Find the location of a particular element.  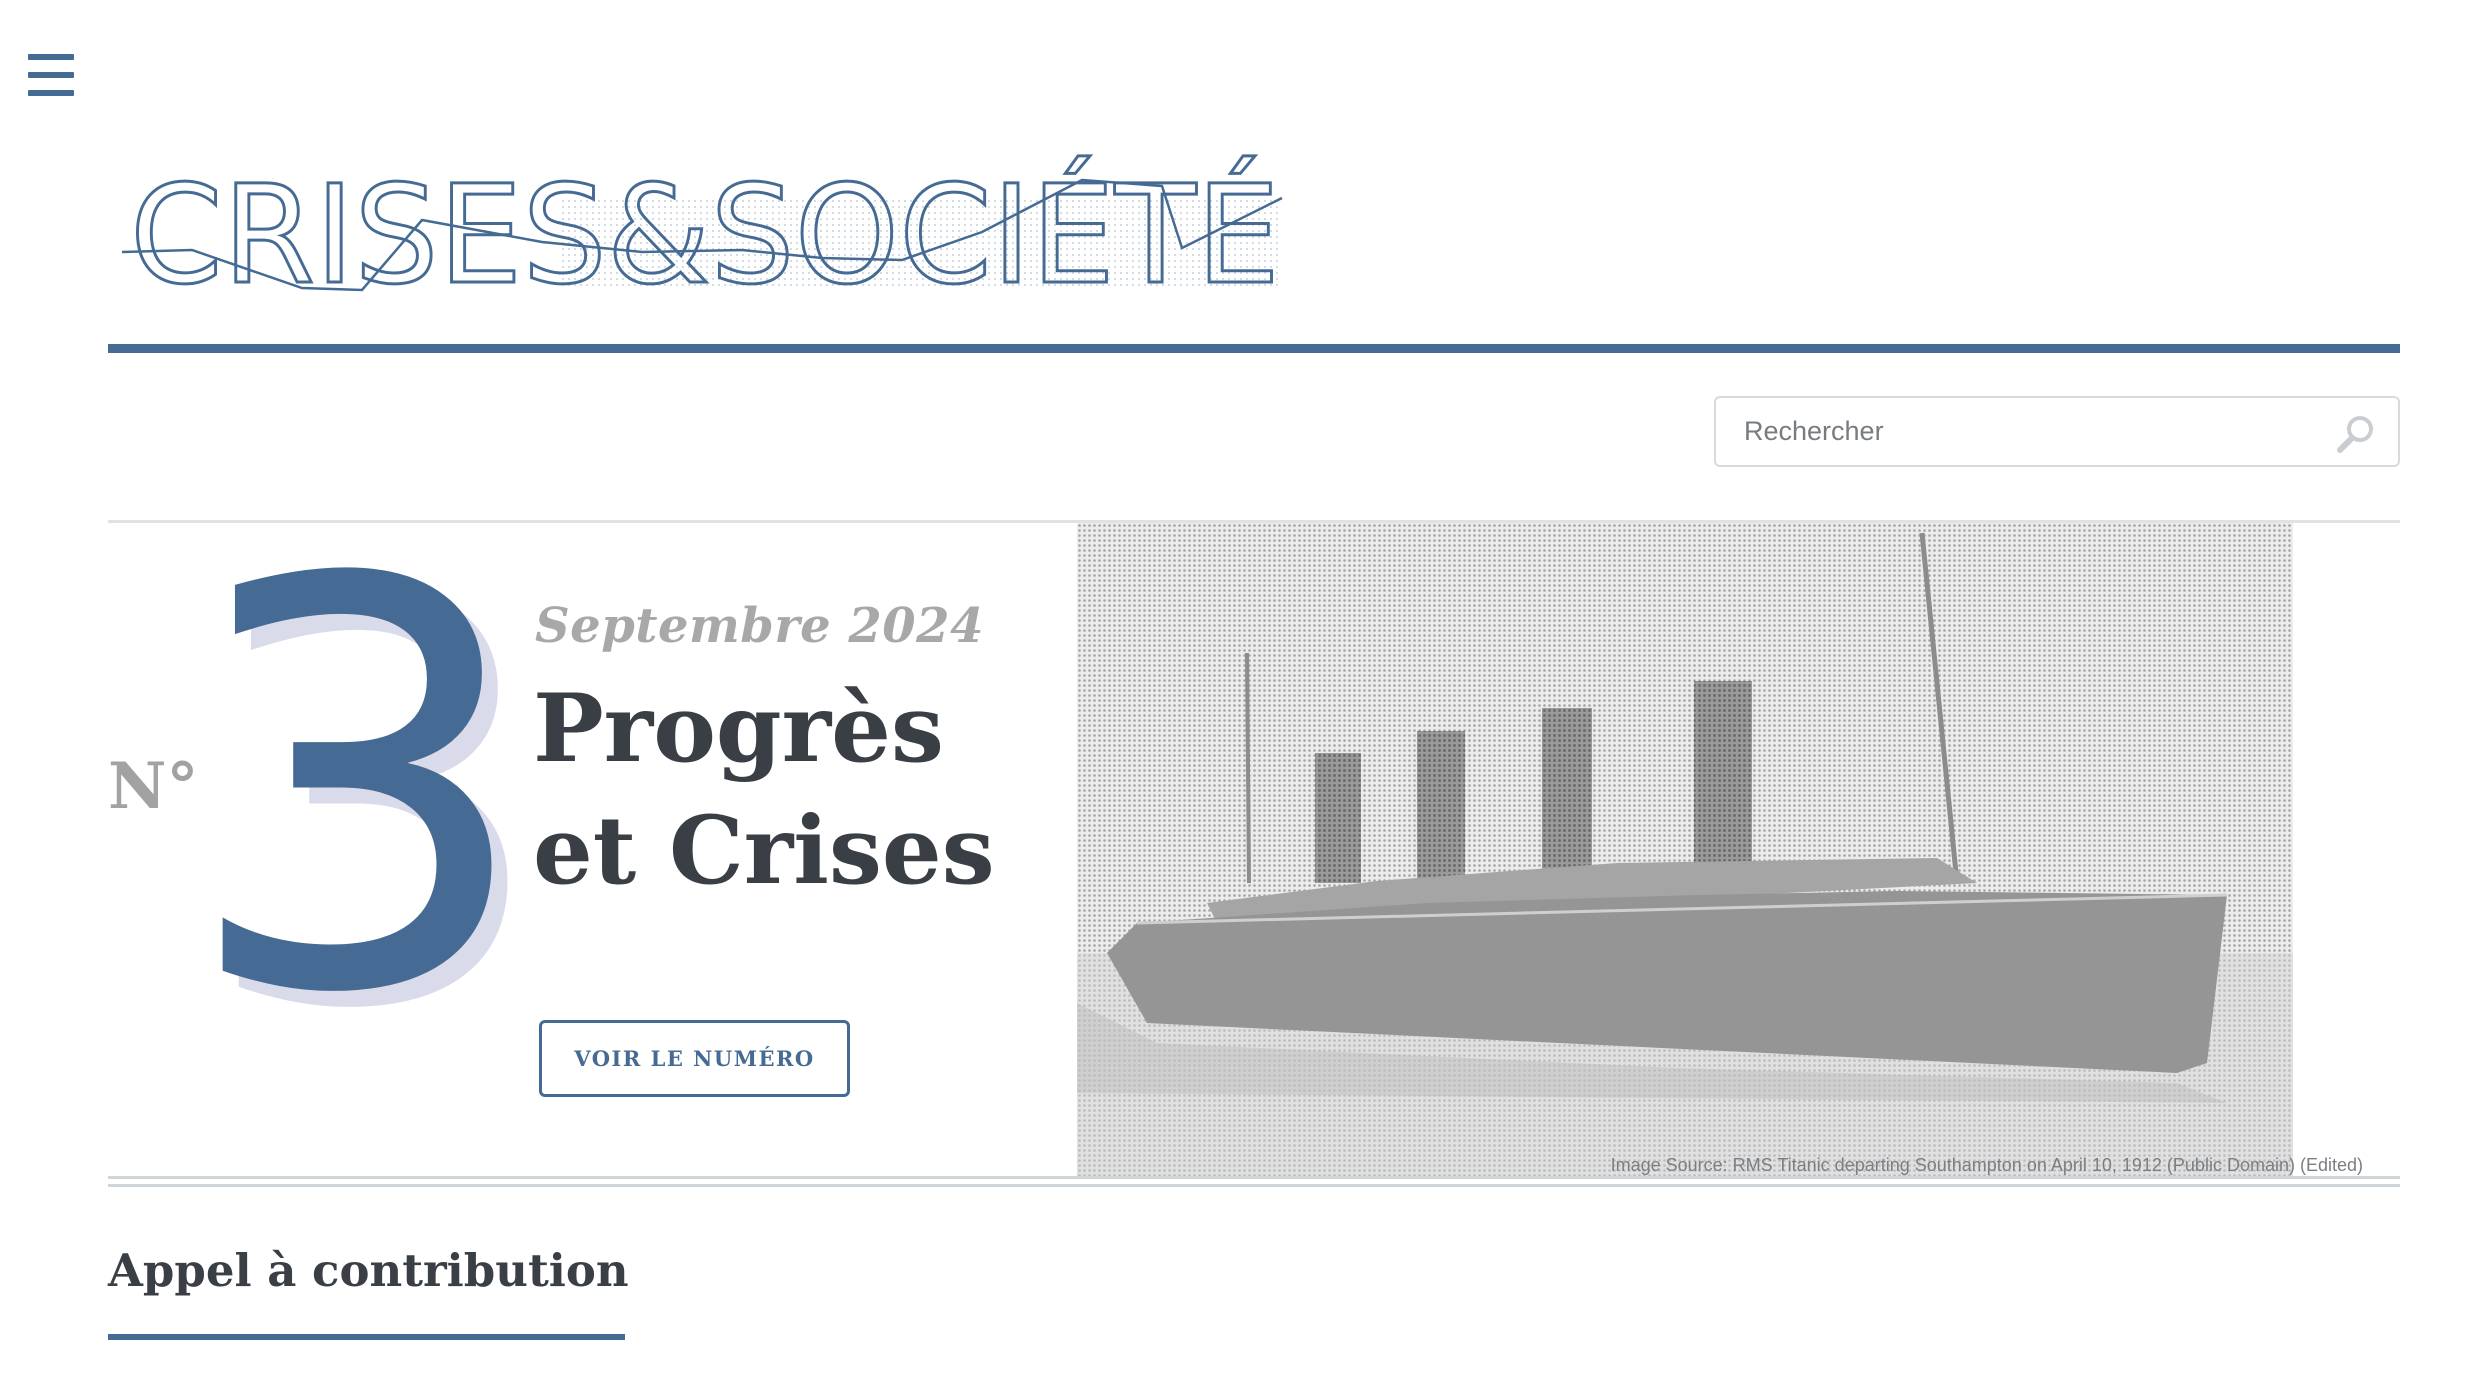

hamburger-menu-icon is located at coordinates (51, 75).